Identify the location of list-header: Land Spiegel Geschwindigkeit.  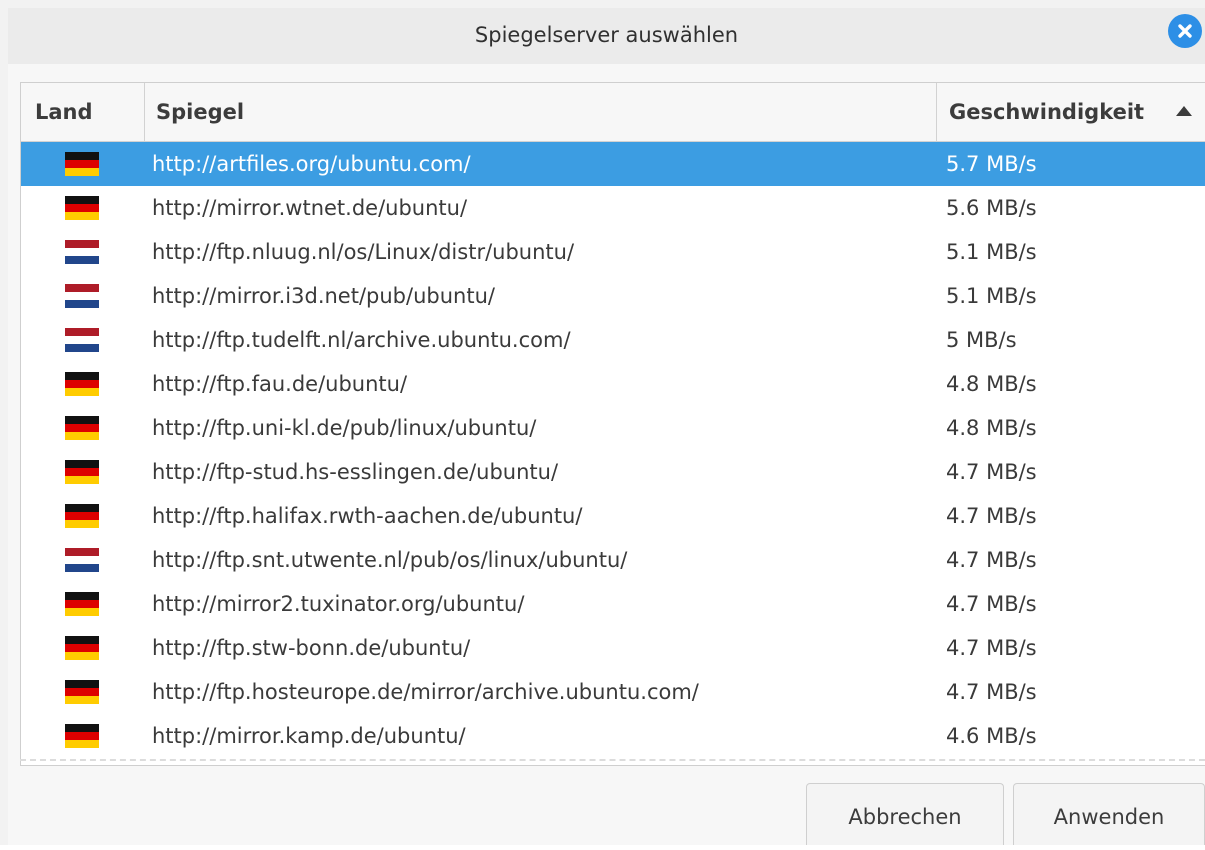
(613, 112).